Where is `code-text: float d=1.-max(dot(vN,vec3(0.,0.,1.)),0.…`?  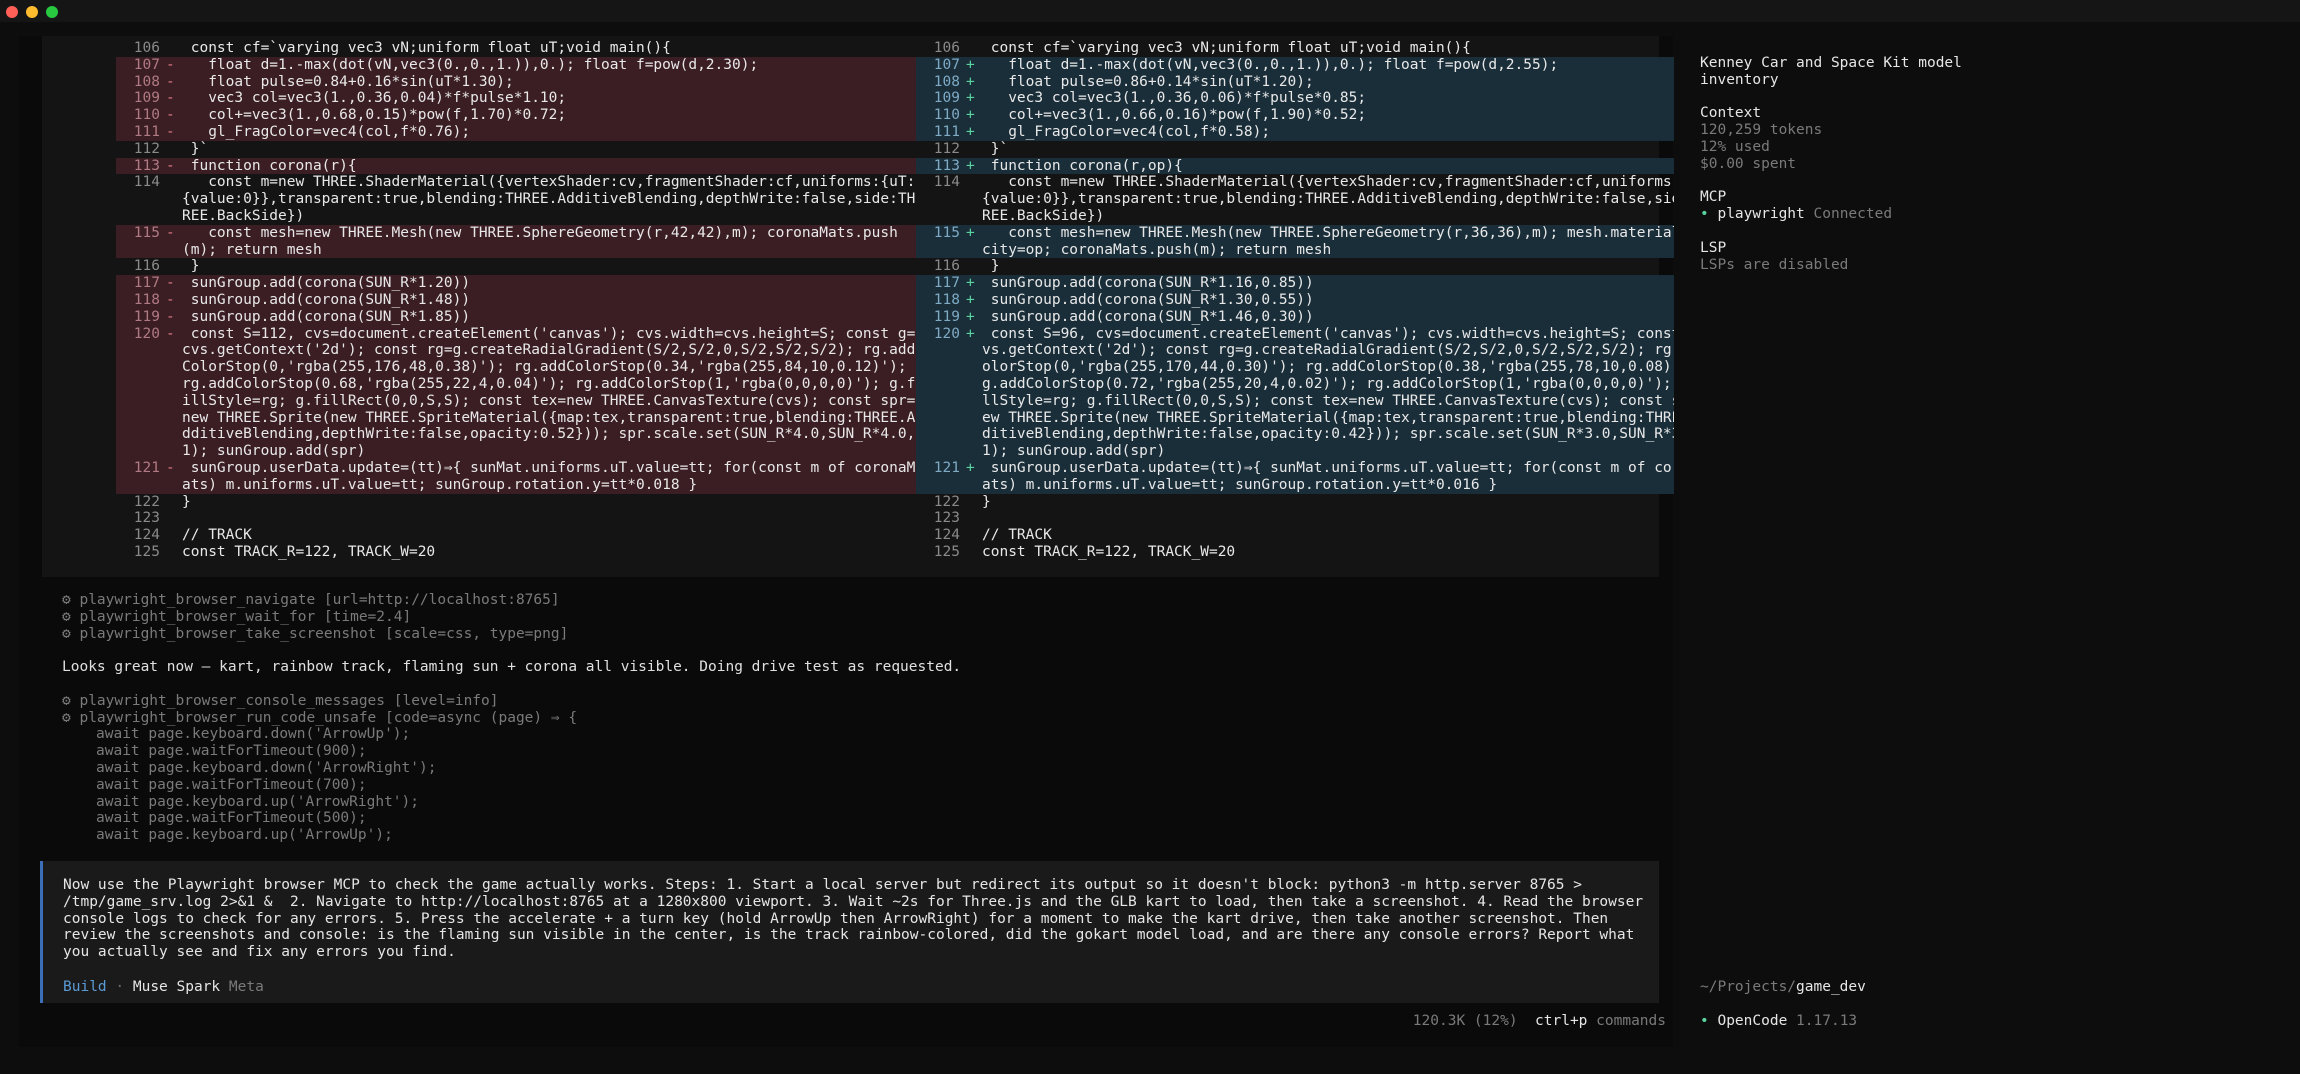 code-text: float d=1.-max(dot(vN,vec3(0.,0.,1.)),0.… is located at coordinates (1270, 64).